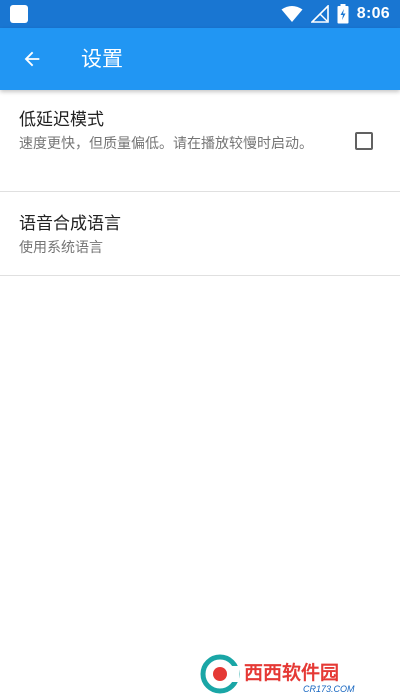 The height and width of the screenshot is (700, 400). I want to click on signal-icon, so click(319, 14).